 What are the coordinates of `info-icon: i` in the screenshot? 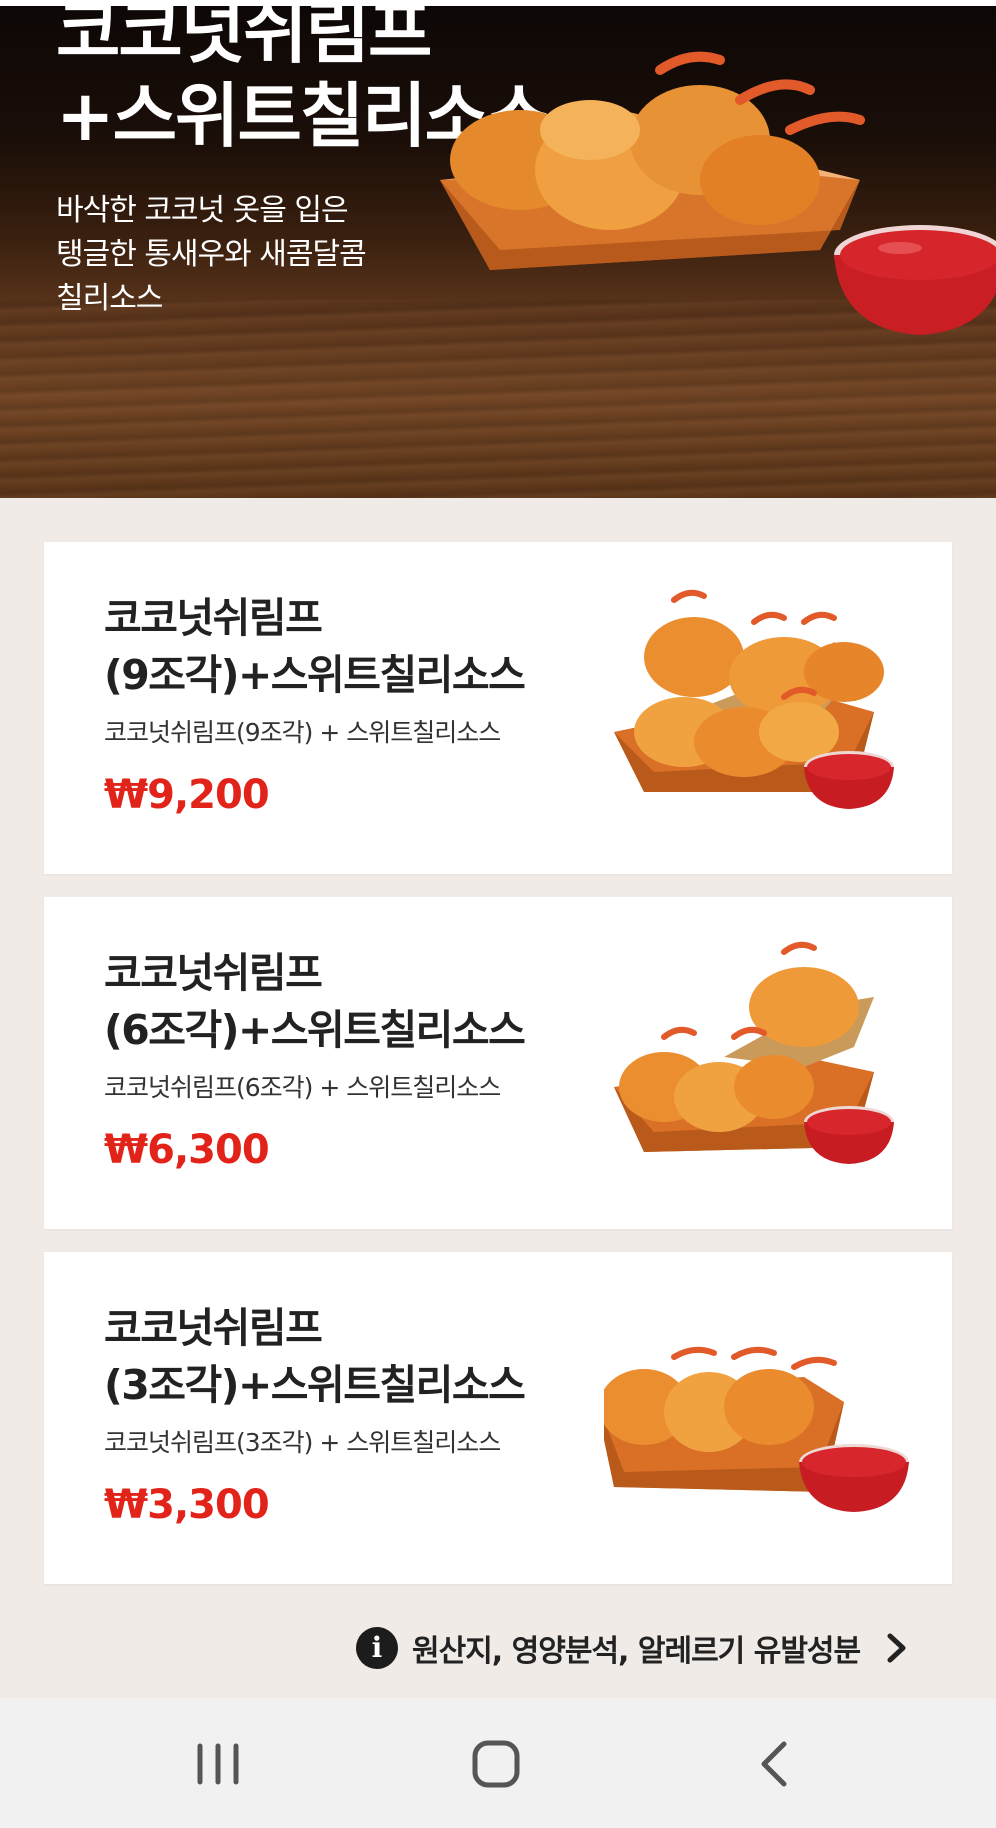 It's located at (377, 1648).